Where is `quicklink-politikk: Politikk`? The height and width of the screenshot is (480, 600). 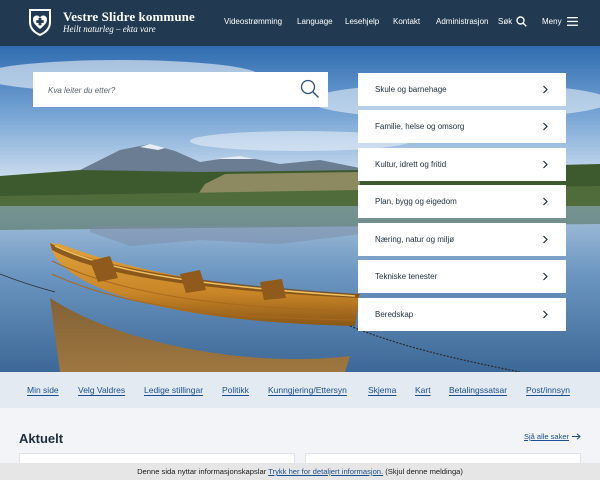
quicklink-politikk: Politikk is located at coordinates (235, 390).